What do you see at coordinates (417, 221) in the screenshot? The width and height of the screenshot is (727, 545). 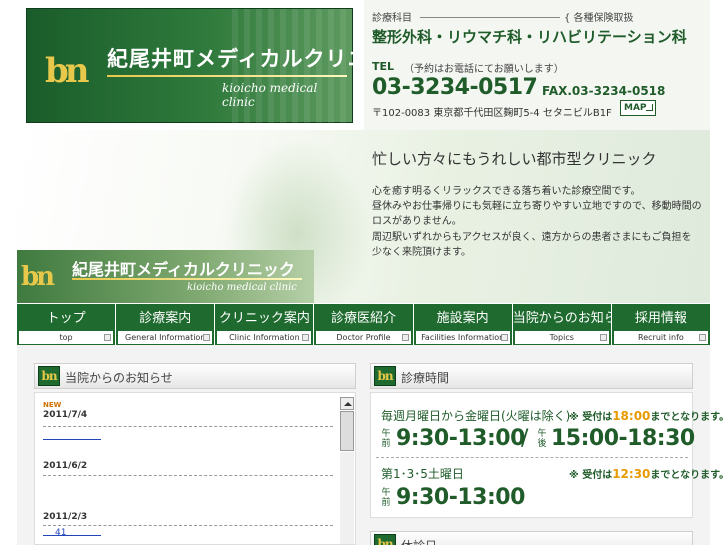 I see `hero-text-line: ロスがありません。` at bounding box center [417, 221].